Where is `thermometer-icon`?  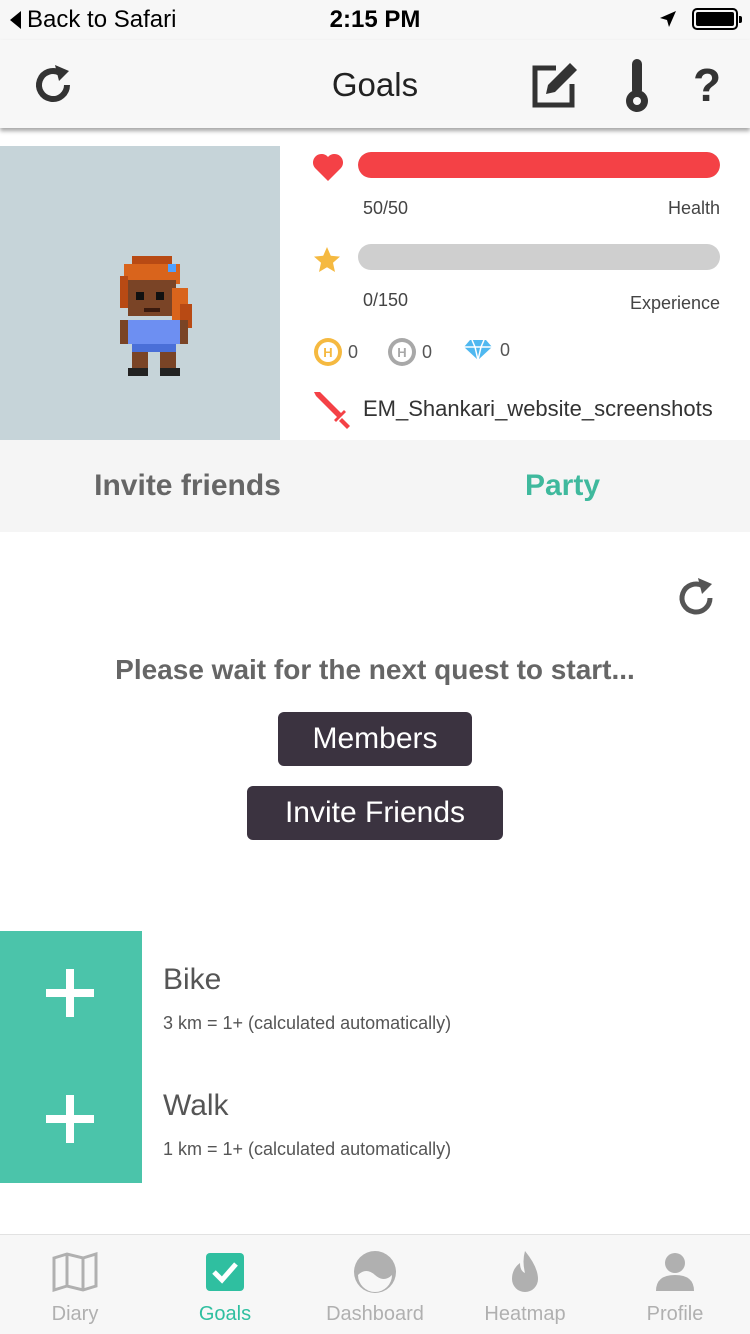 thermometer-icon is located at coordinates (637, 85).